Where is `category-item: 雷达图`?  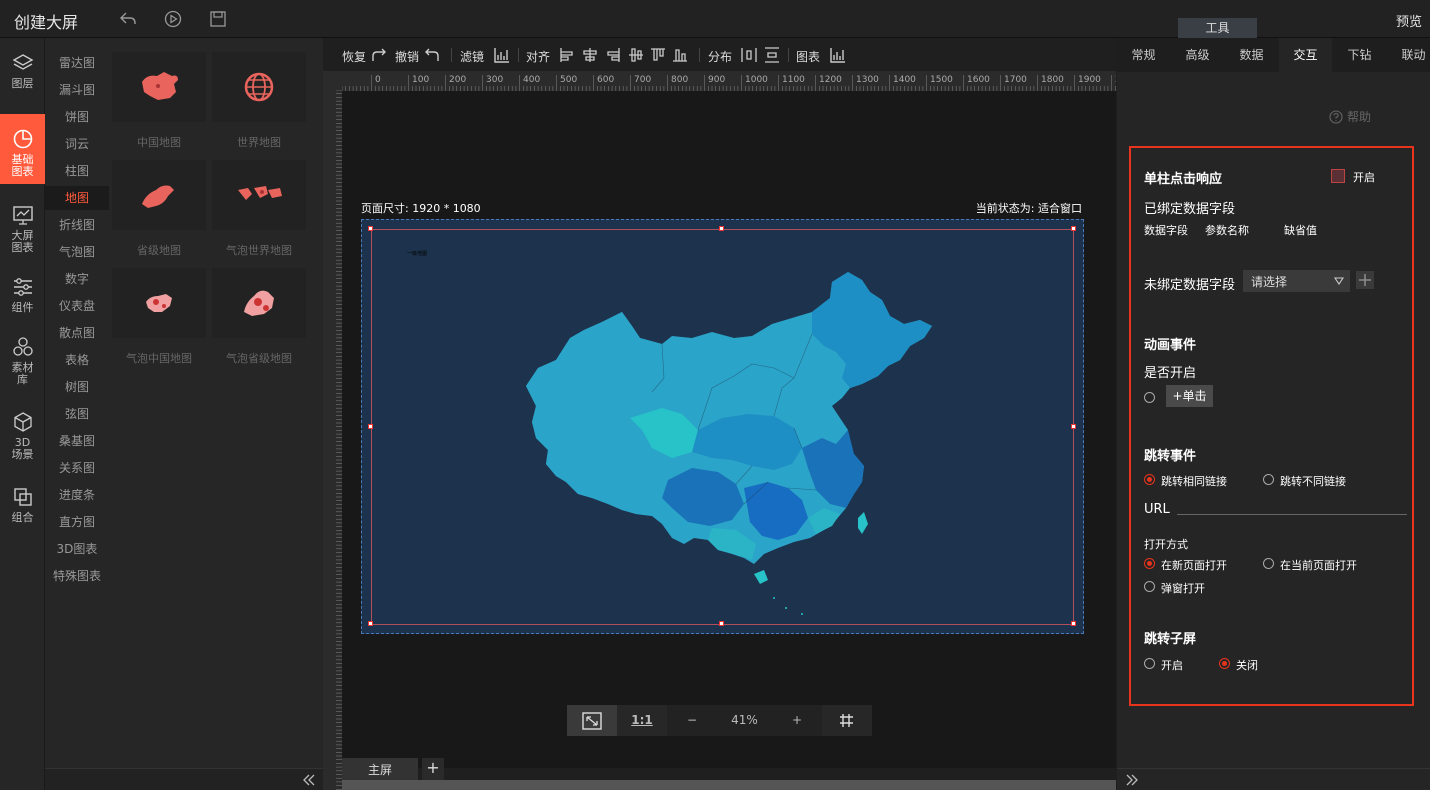
category-item: 雷达图 is located at coordinates (77, 63).